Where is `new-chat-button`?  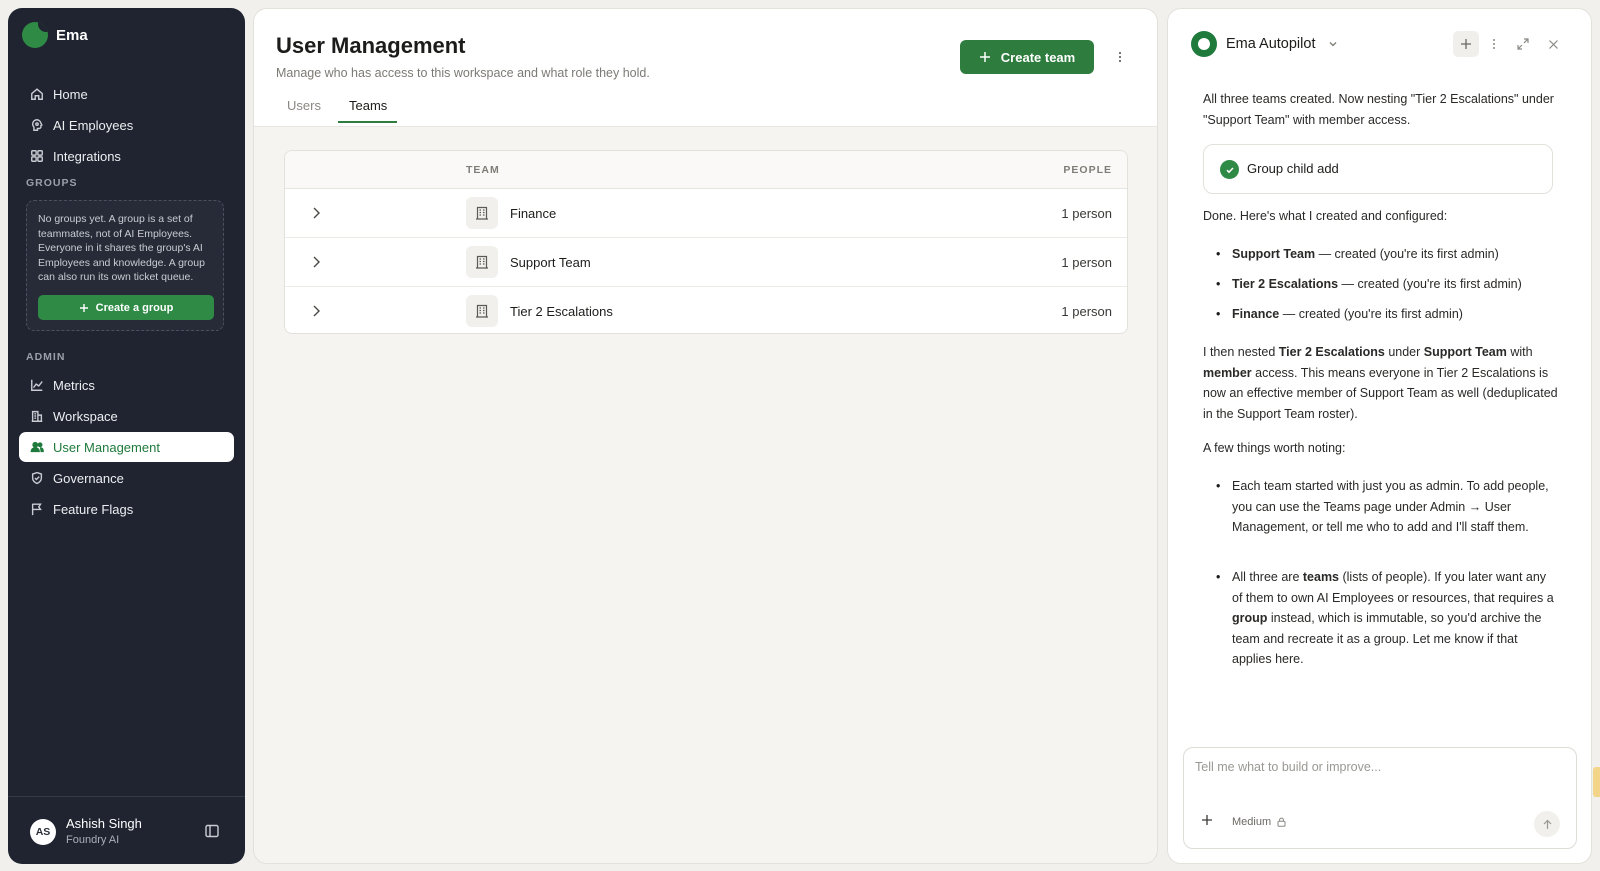 new-chat-button is located at coordinates (1466, 44).